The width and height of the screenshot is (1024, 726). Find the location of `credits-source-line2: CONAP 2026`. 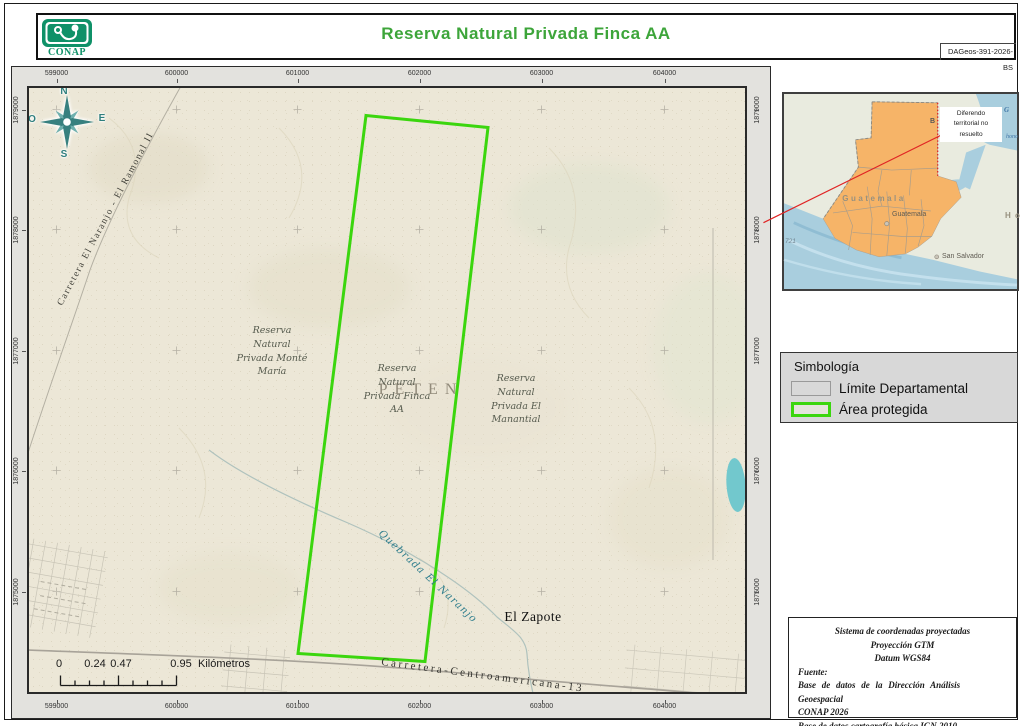

credits-source-line2: CONAP 2026 is located at coordinates (823, 712).